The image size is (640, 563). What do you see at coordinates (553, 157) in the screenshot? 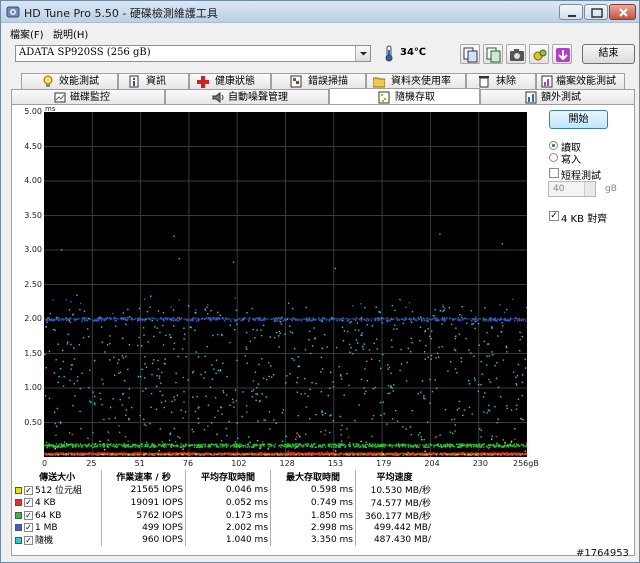
I see `write-radio` at bounding box center [553, 157].